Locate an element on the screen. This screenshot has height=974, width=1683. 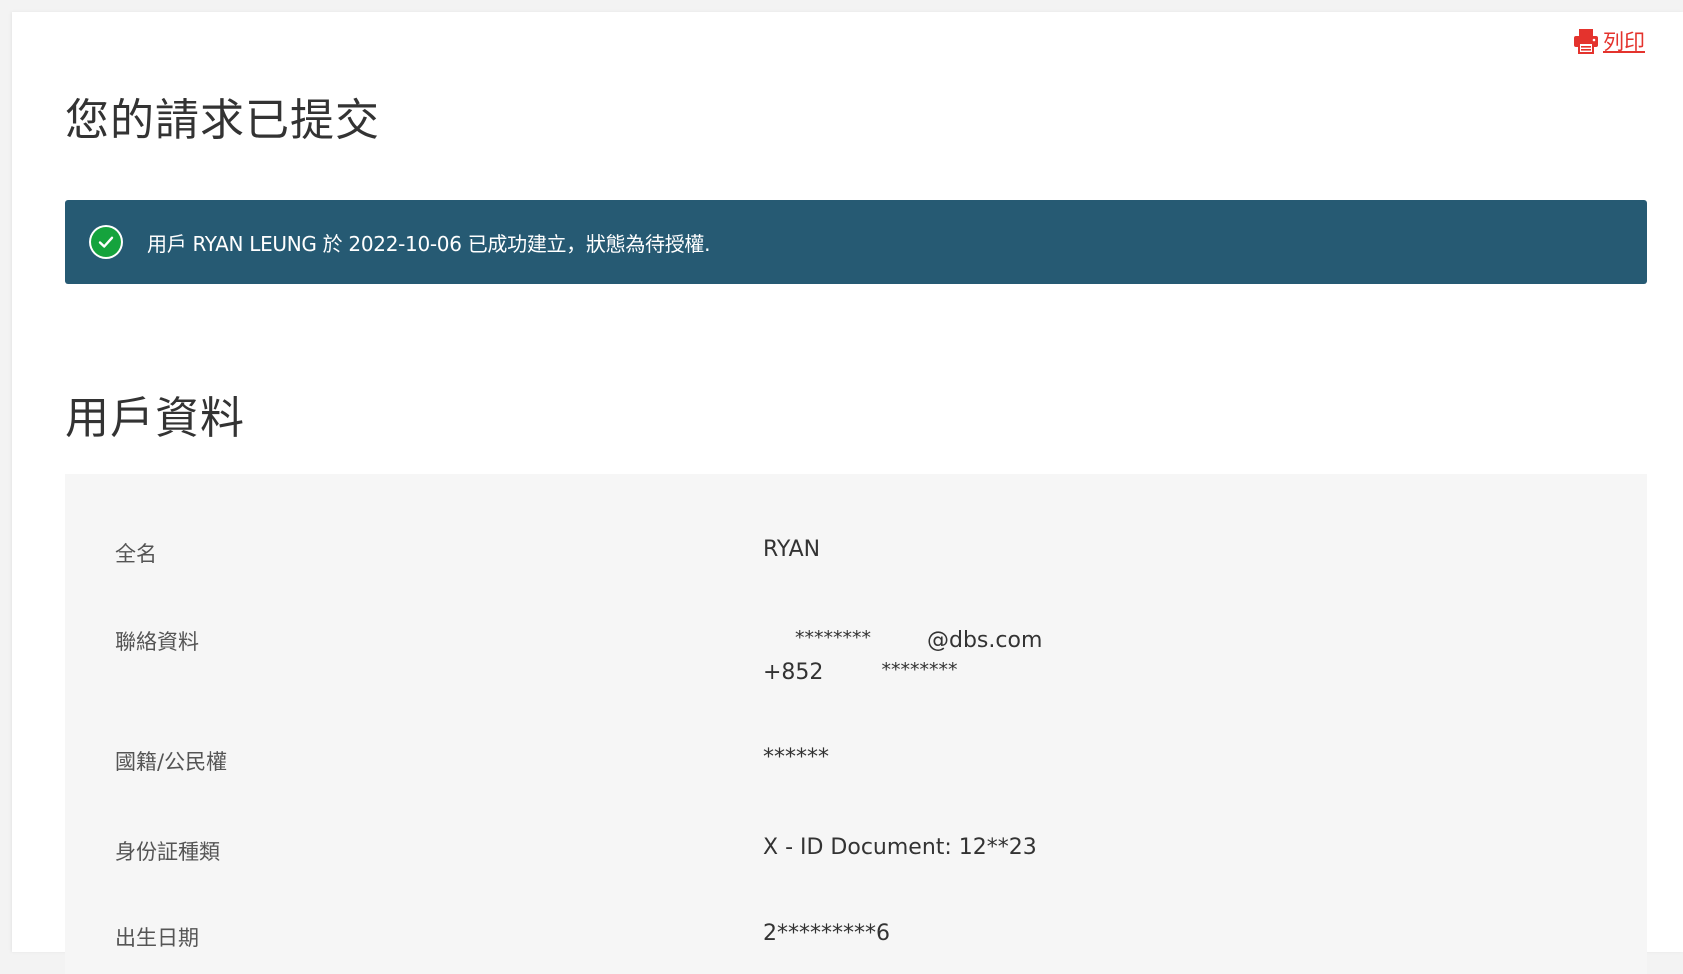
detail-value: X - ID Document: 12**23 is located at coordinates (900, 847).